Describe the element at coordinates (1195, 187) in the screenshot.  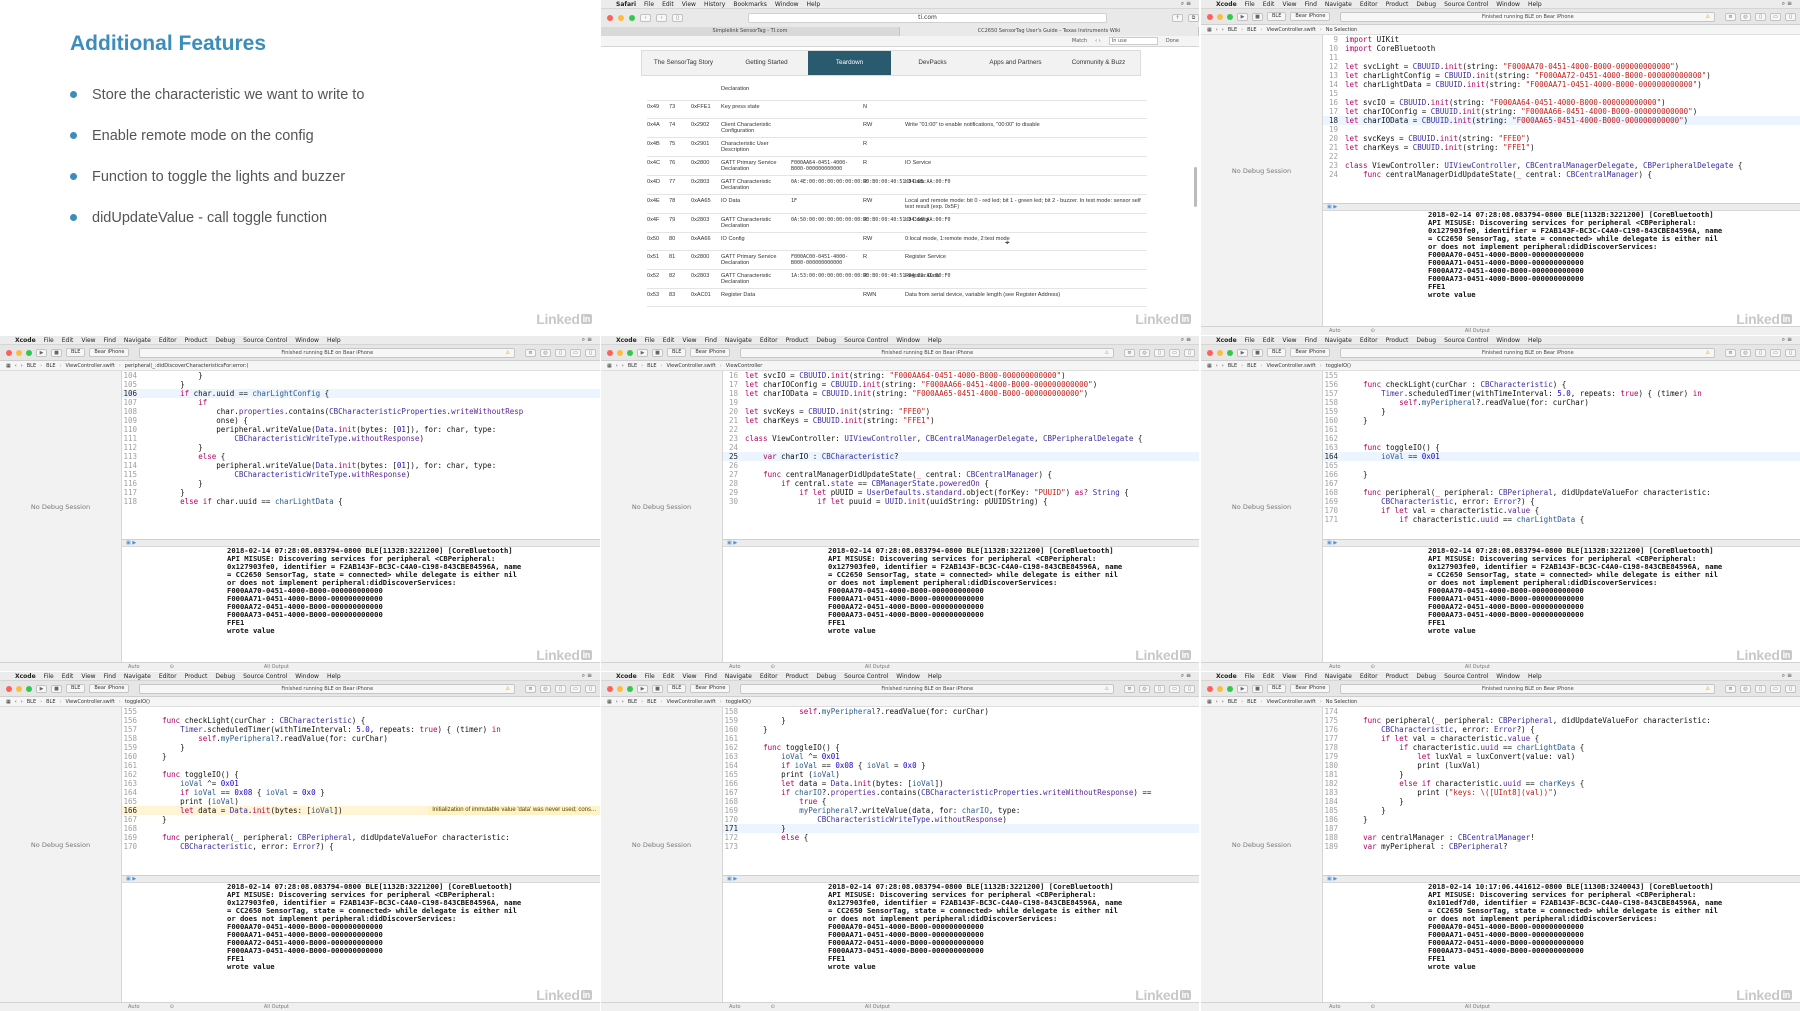
I see `scrollbar` at that location.